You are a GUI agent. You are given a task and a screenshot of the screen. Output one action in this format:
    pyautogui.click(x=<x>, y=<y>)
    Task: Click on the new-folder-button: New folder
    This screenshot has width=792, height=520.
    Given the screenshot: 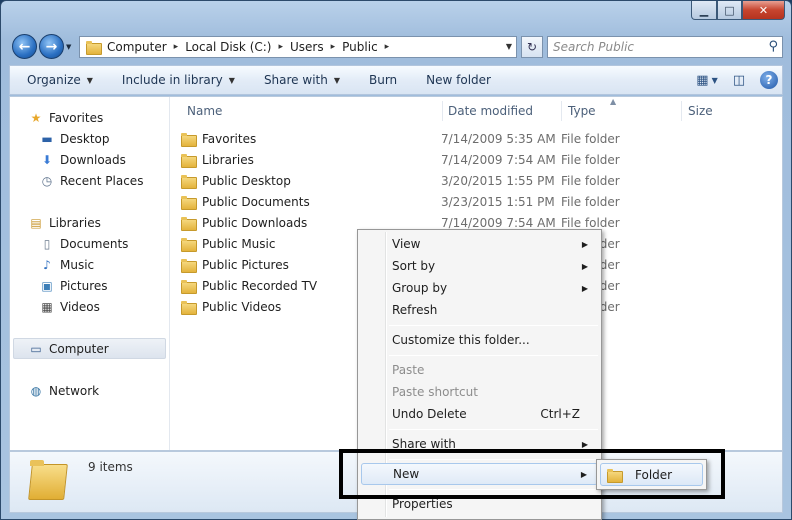 What is the action you would take?
    pyautogui.click(x=456, y=80)
    